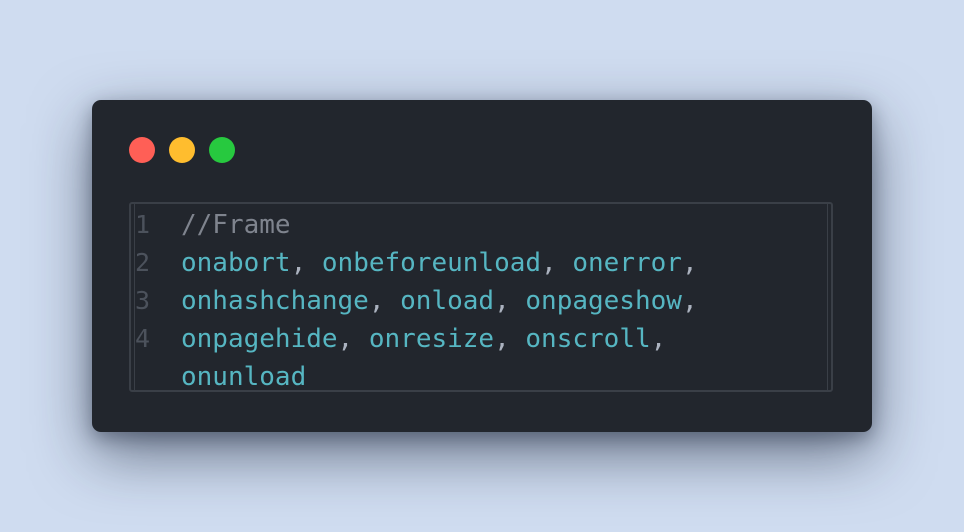 This screenshot has width=964, height=532. Describe the element at coordinates (481, 225) in the screenshot. I see `code-line: 1 //Frame` at that location.